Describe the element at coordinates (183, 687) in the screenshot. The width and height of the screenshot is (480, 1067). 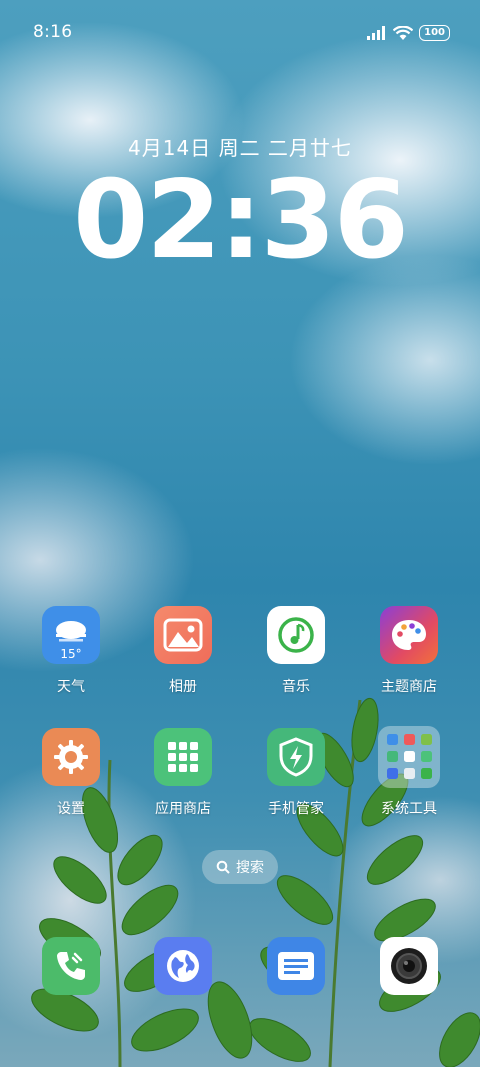
I see `app-label: 相册` at that location.